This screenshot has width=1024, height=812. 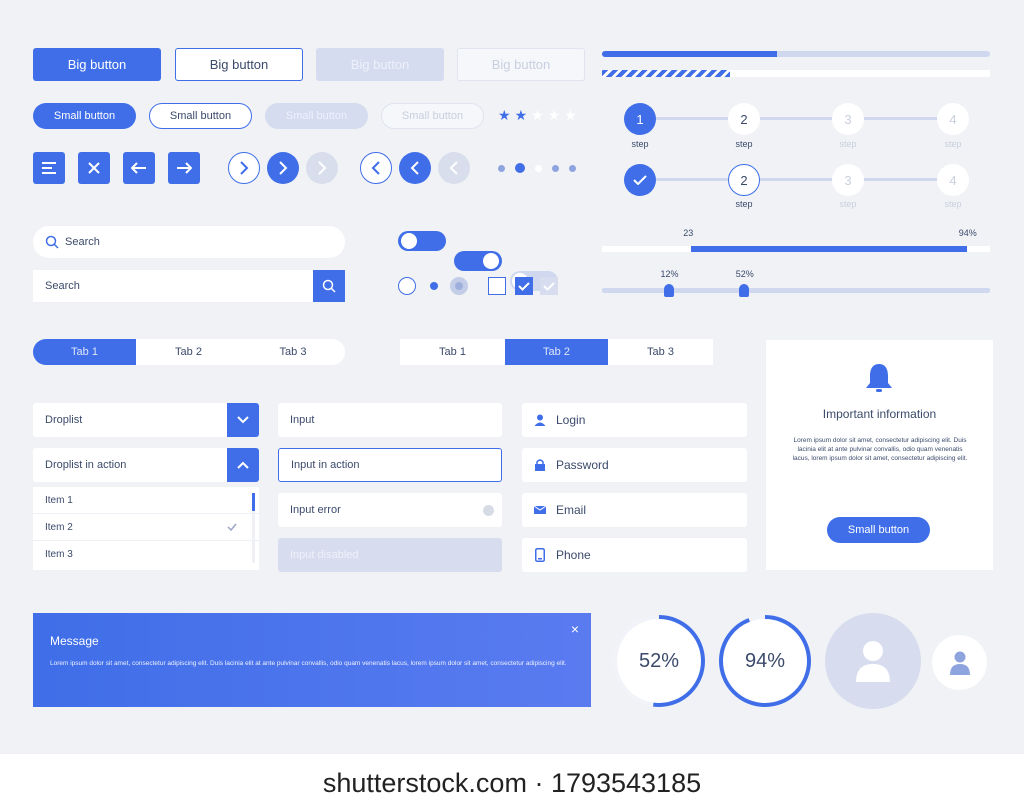 What do you see at coordinates (521, 64) in the screenshot?
I see `big-button-disabled-outlined: Big button` at bounding box center [521, 64].